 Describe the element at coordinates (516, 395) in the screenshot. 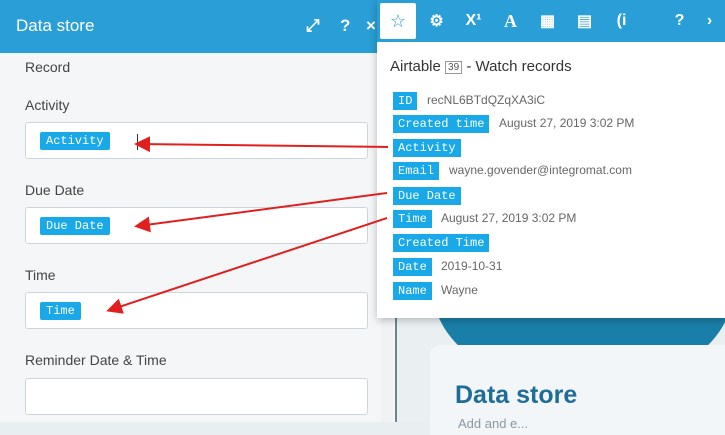

I see `module-title: Data store` at that location.